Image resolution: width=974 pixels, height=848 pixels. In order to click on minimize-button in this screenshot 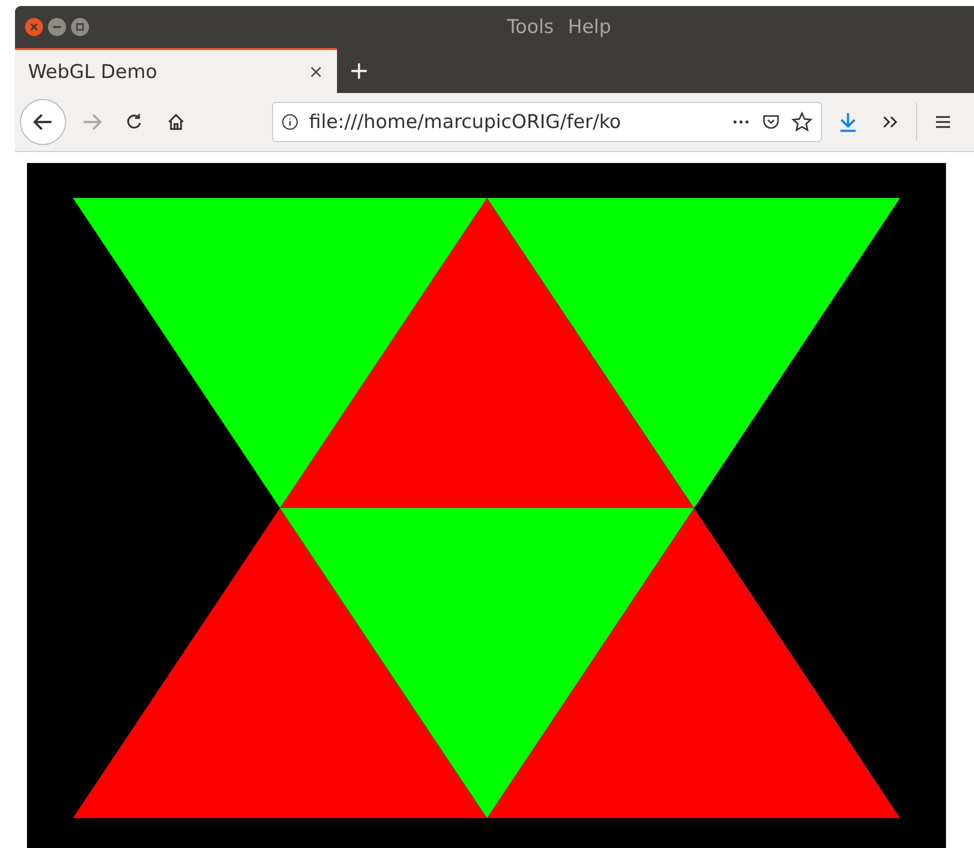, I will do `click(57, 27)`.